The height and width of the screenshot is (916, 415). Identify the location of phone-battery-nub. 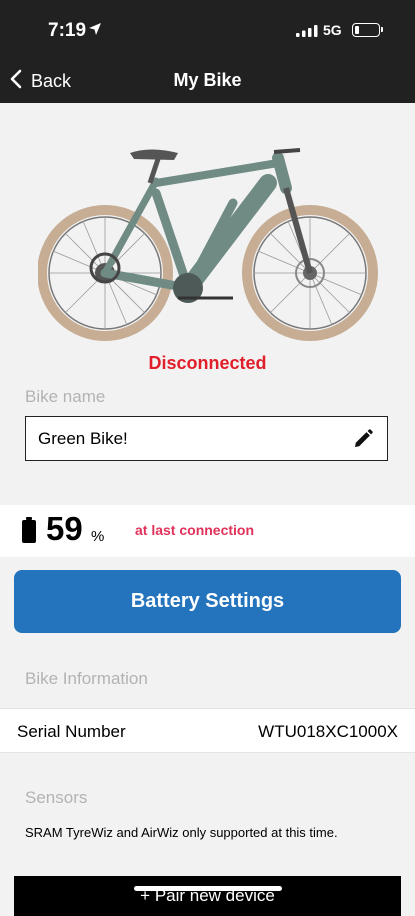
(382, 29).